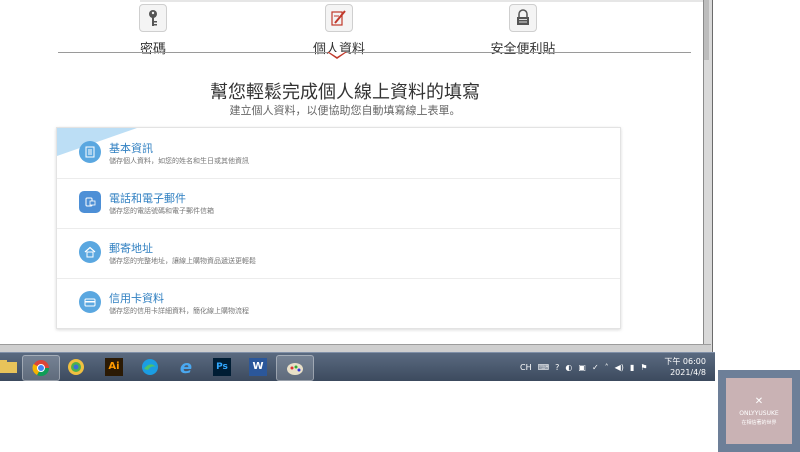 This screenshot has width=800, height=452. I want to click on notes-icon: ▣, so click(582, 367).